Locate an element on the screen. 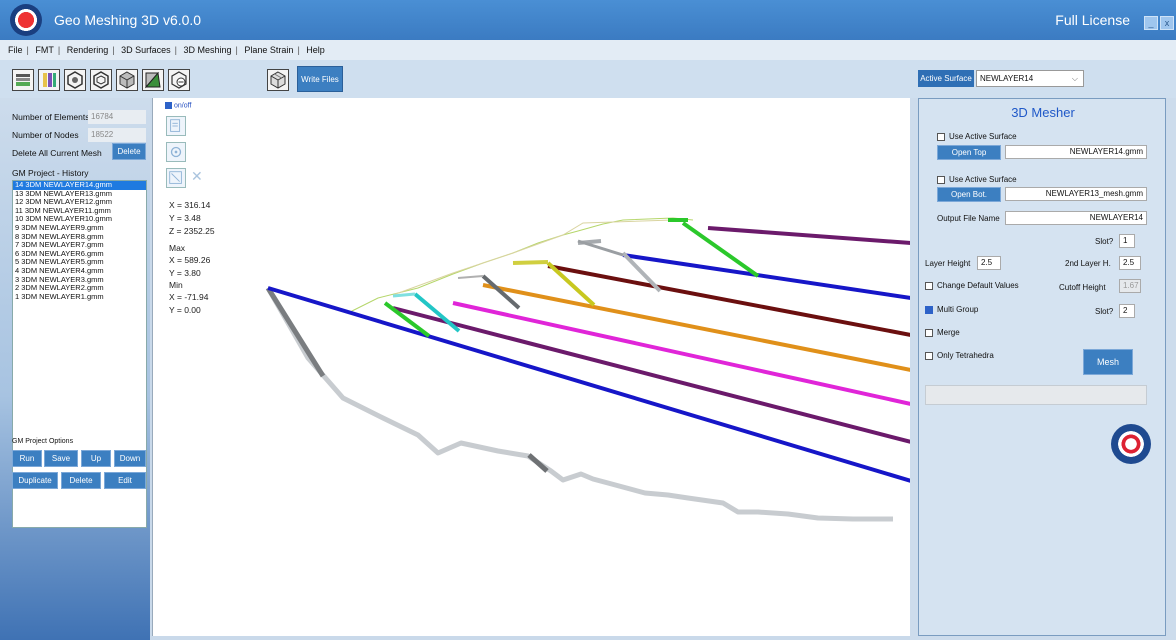 The image size is (1176, 640). multi-group-checkbox: Multi Group is located at coordinates (951, 309).